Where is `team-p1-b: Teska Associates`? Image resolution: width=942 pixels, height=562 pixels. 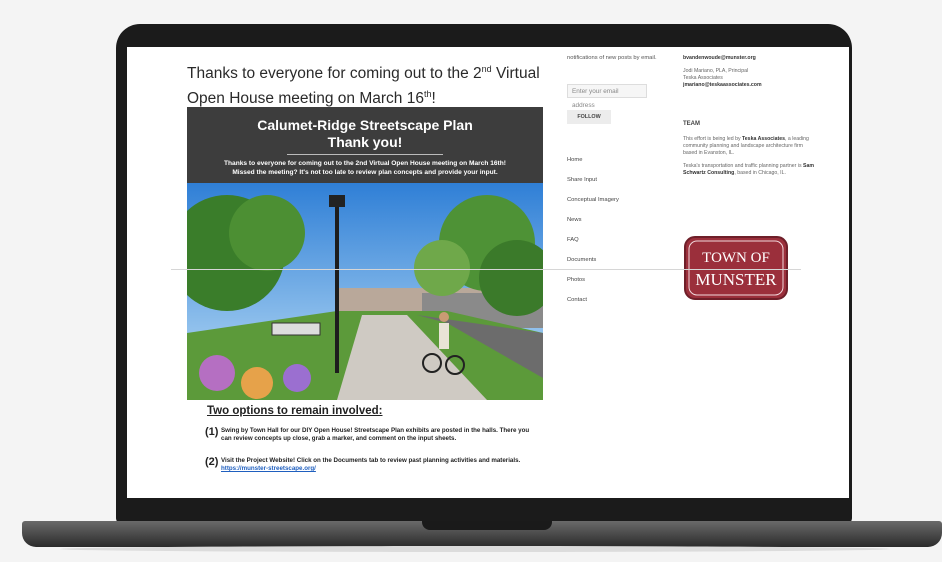 team-p1-b: Teska Associates is located at coordinates (763, 139).